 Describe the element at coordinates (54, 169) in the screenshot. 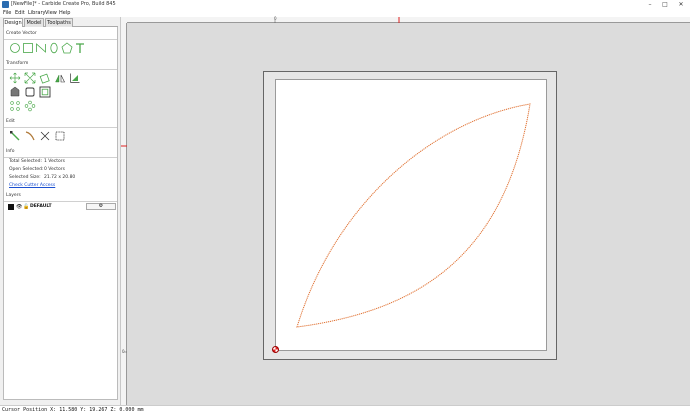

I see `info-open-selected-value: 0 Vectors` at that location.